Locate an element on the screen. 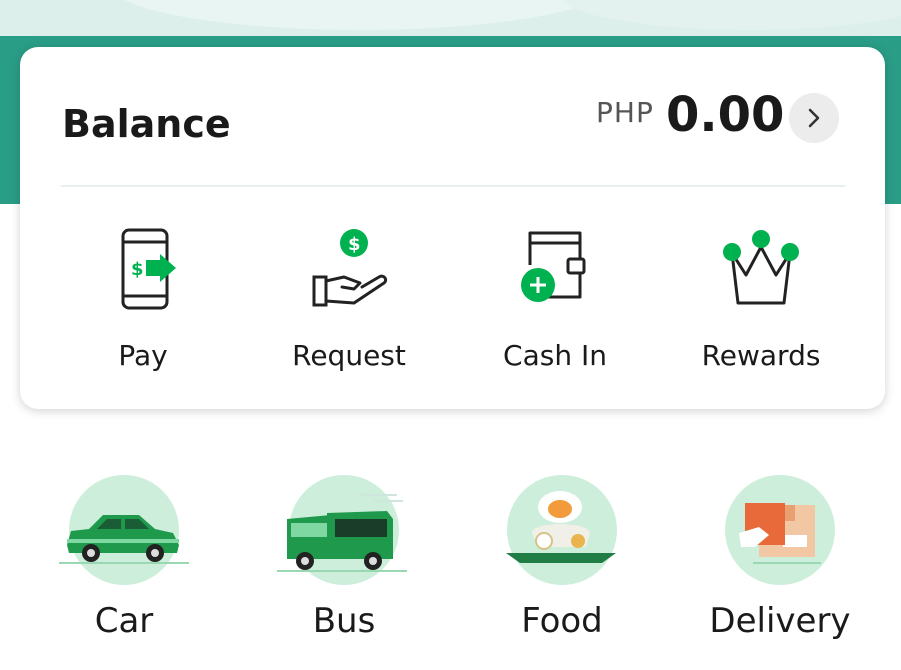 Image resolution: width=901 pixels, height=670 pixels. top-background is located at coordinates (450, 18).